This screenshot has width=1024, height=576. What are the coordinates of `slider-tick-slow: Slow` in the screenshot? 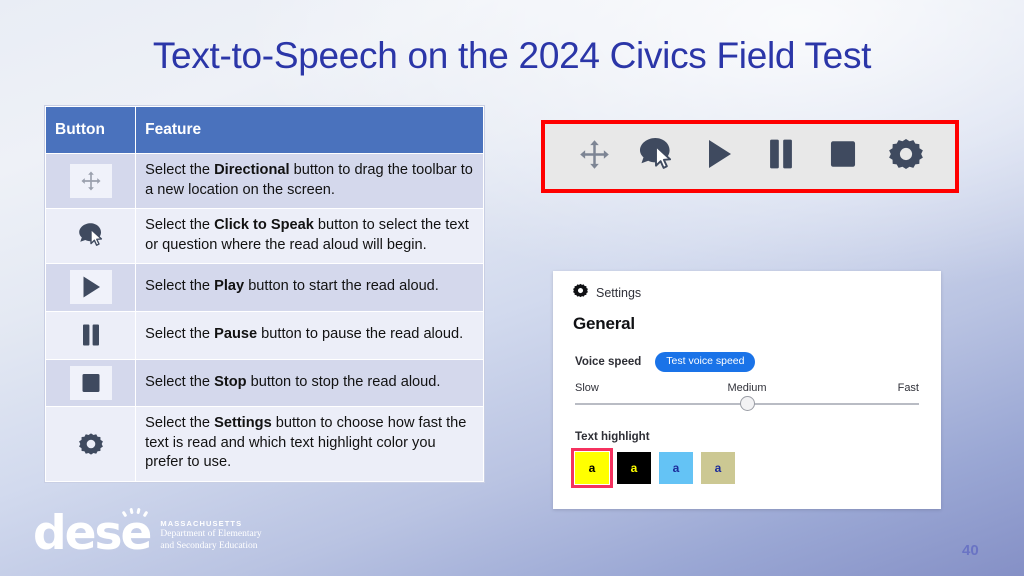 It's located at (587, 387).